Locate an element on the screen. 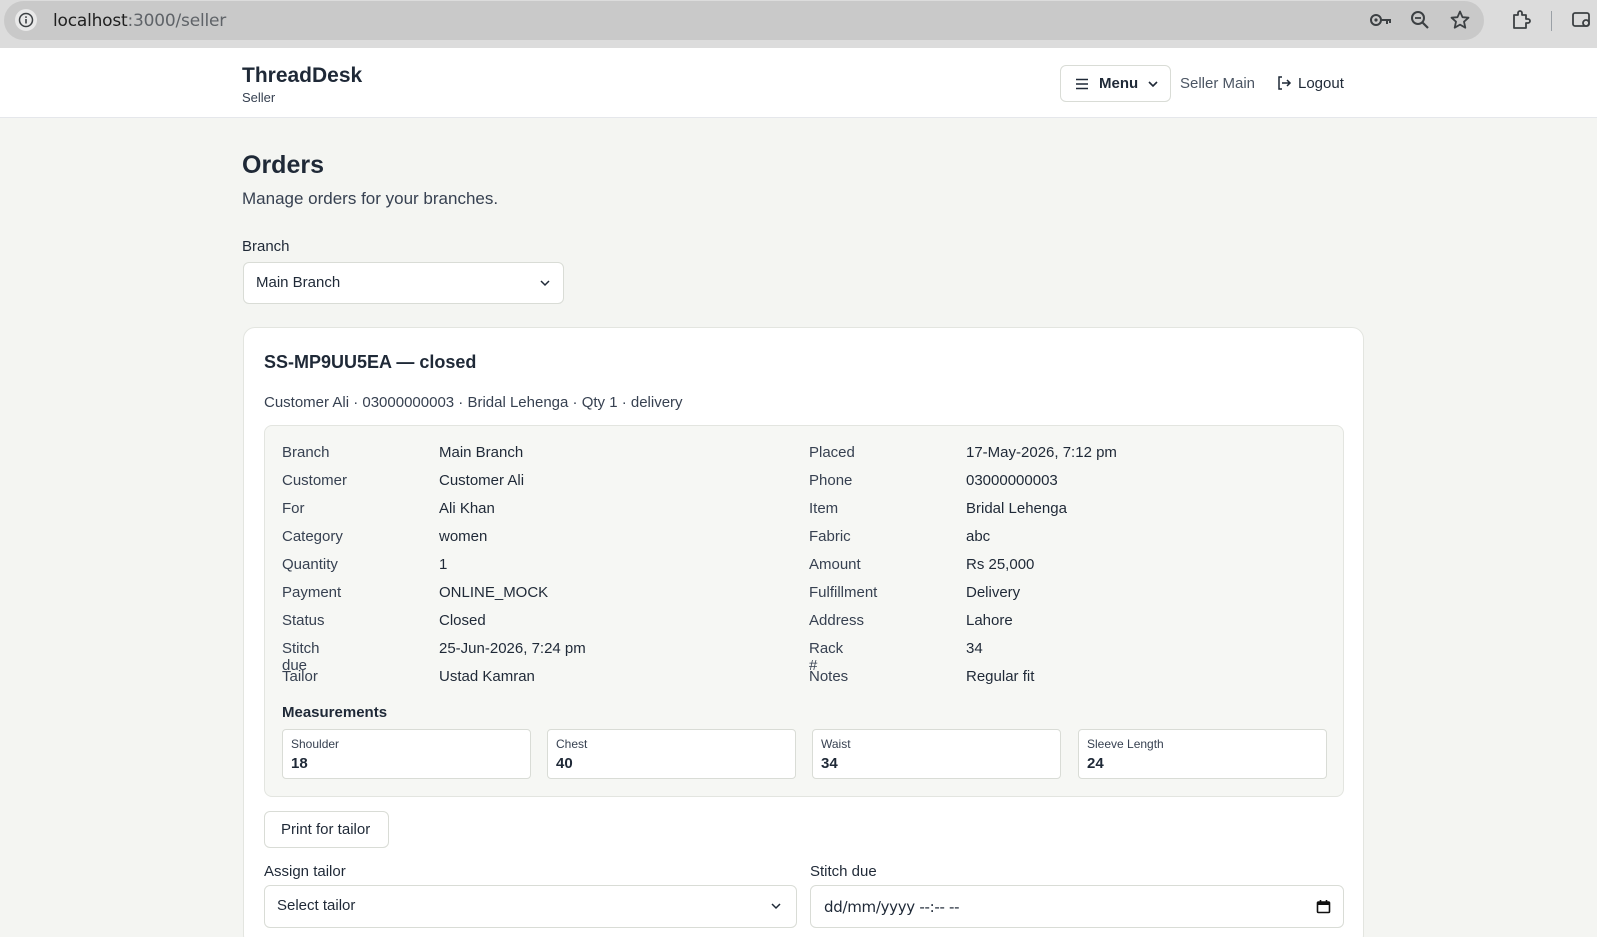  detail-label: Branch is located at coordinates (306, 452).